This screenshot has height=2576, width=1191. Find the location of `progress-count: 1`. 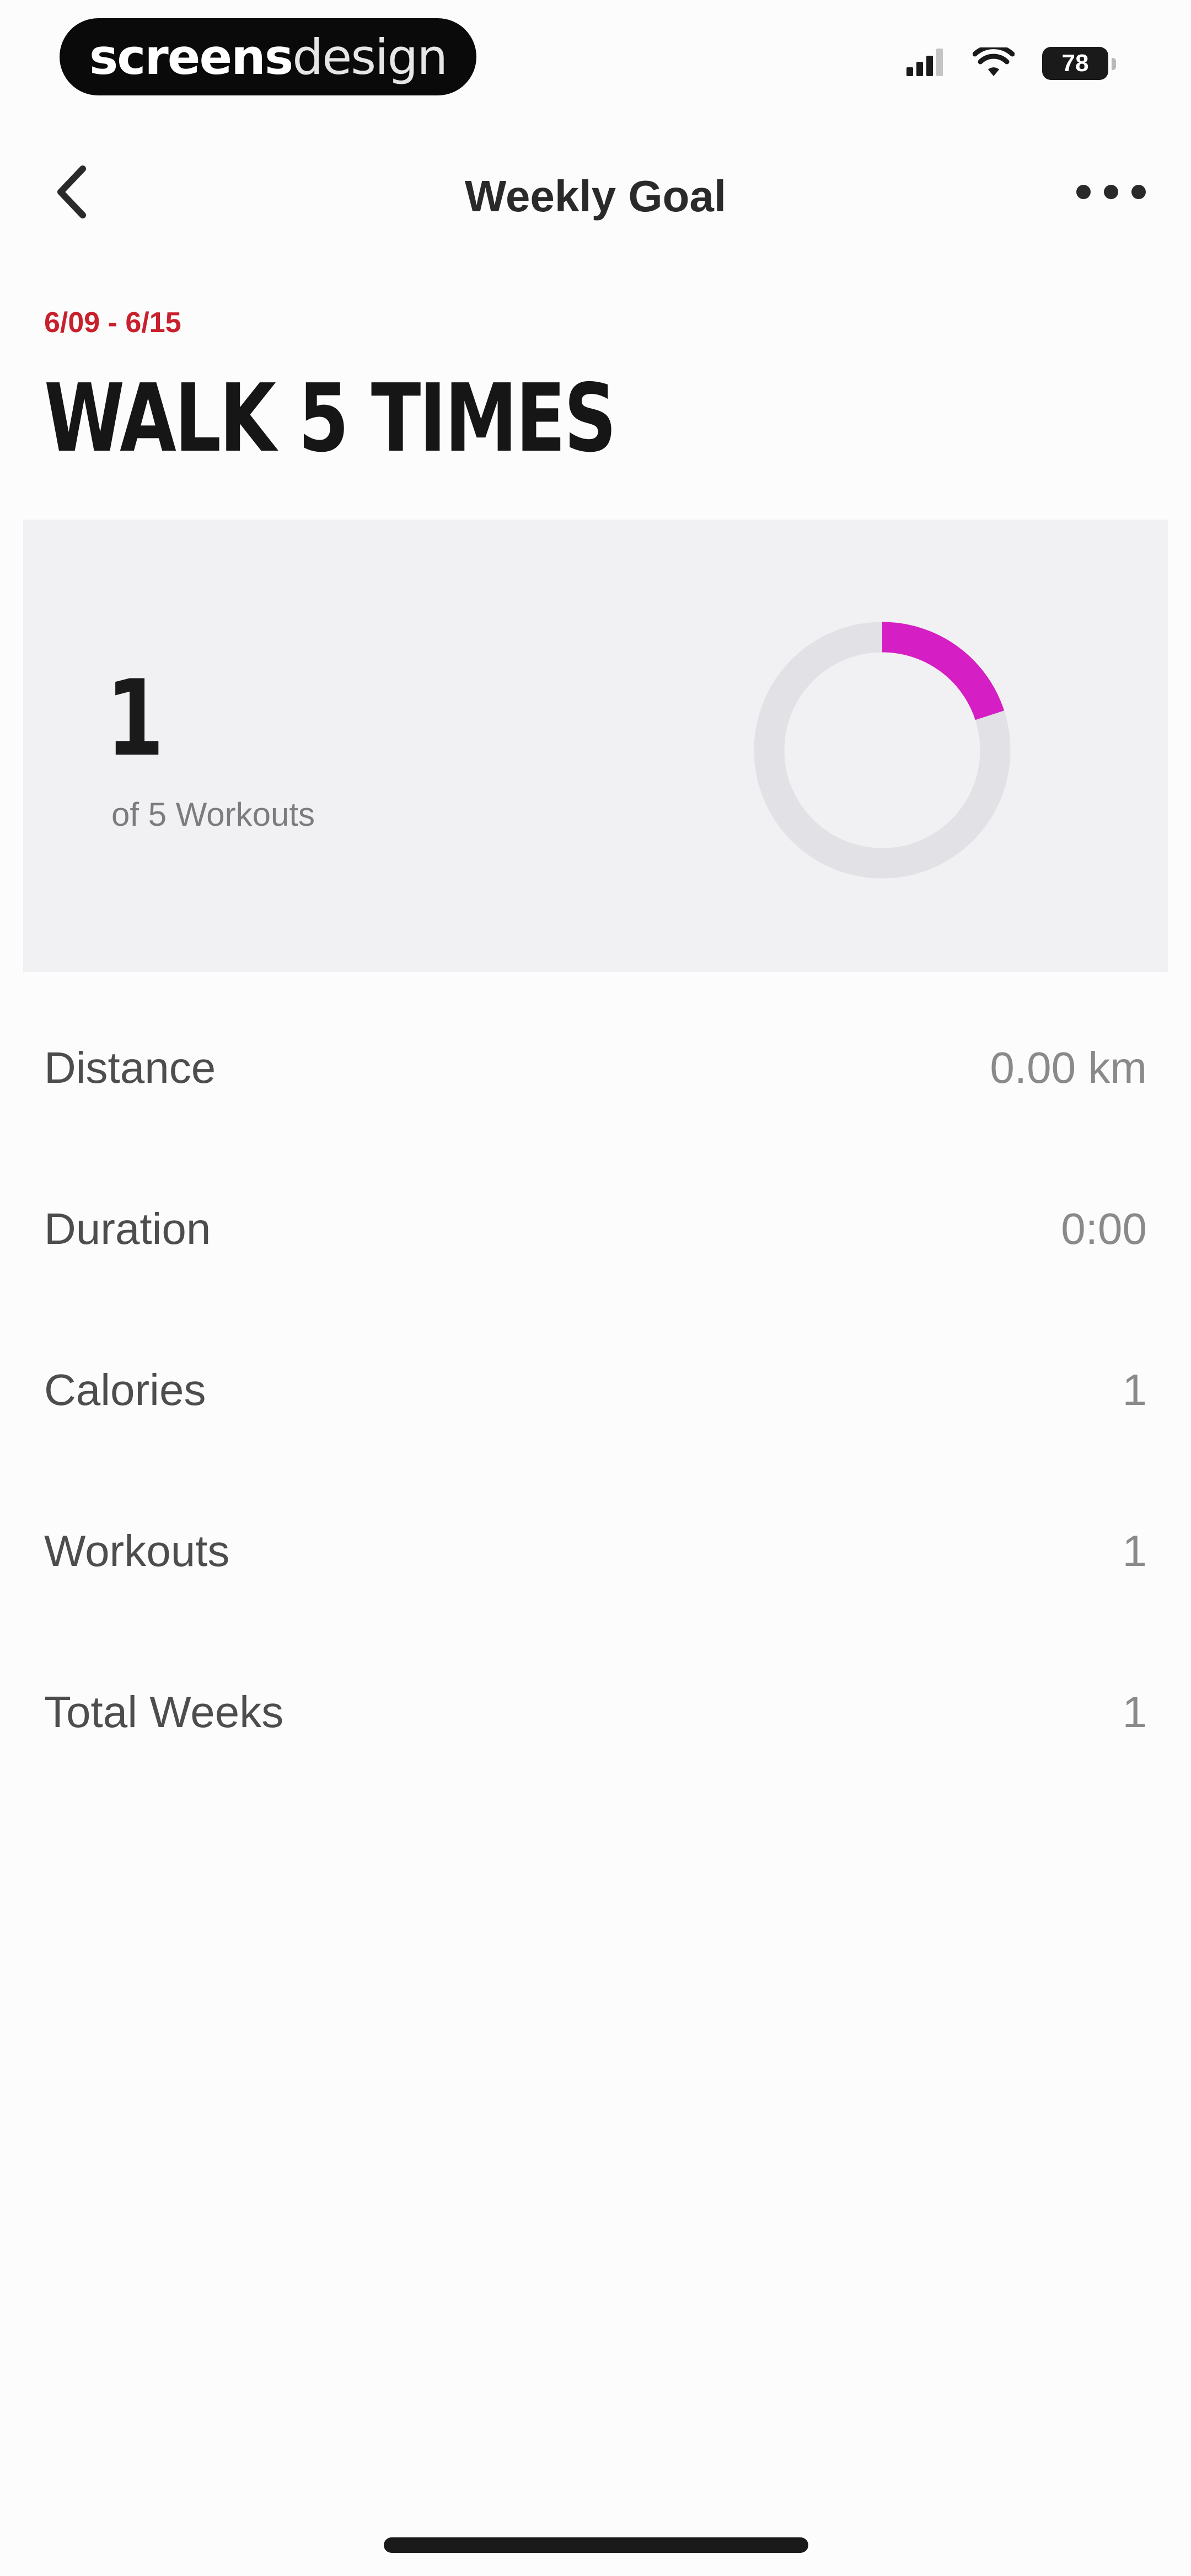

progress-count: 1 is located at coordinates (135, 718).